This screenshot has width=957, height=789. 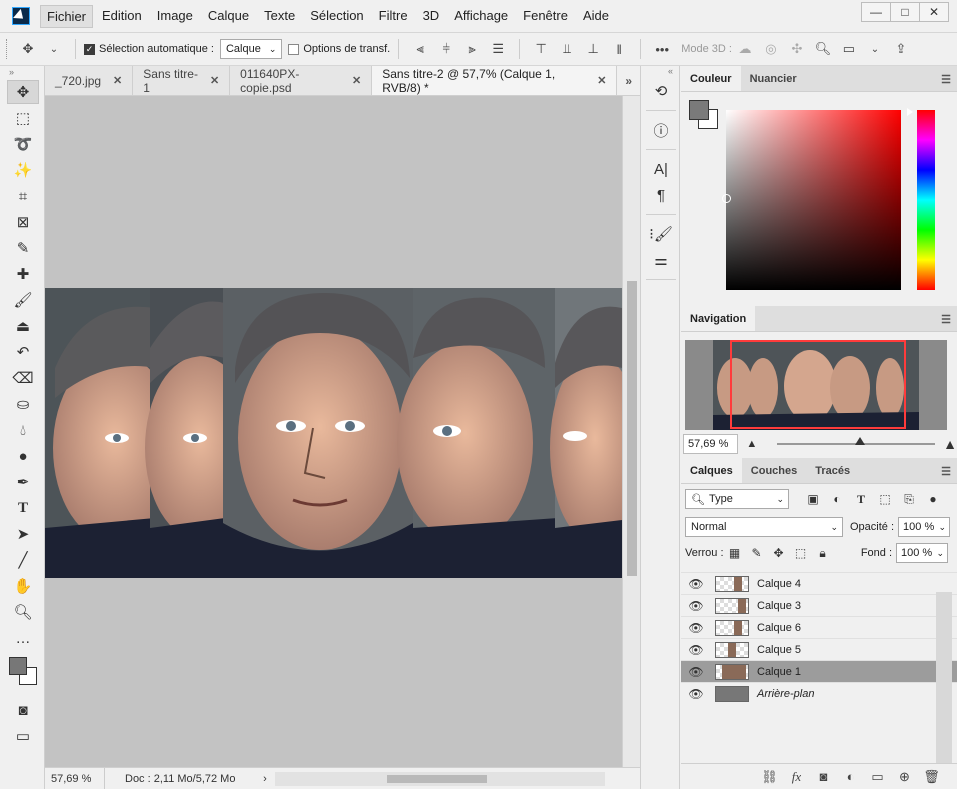 I want to click on navigation-thumbnail, so click(x=816, y=385).